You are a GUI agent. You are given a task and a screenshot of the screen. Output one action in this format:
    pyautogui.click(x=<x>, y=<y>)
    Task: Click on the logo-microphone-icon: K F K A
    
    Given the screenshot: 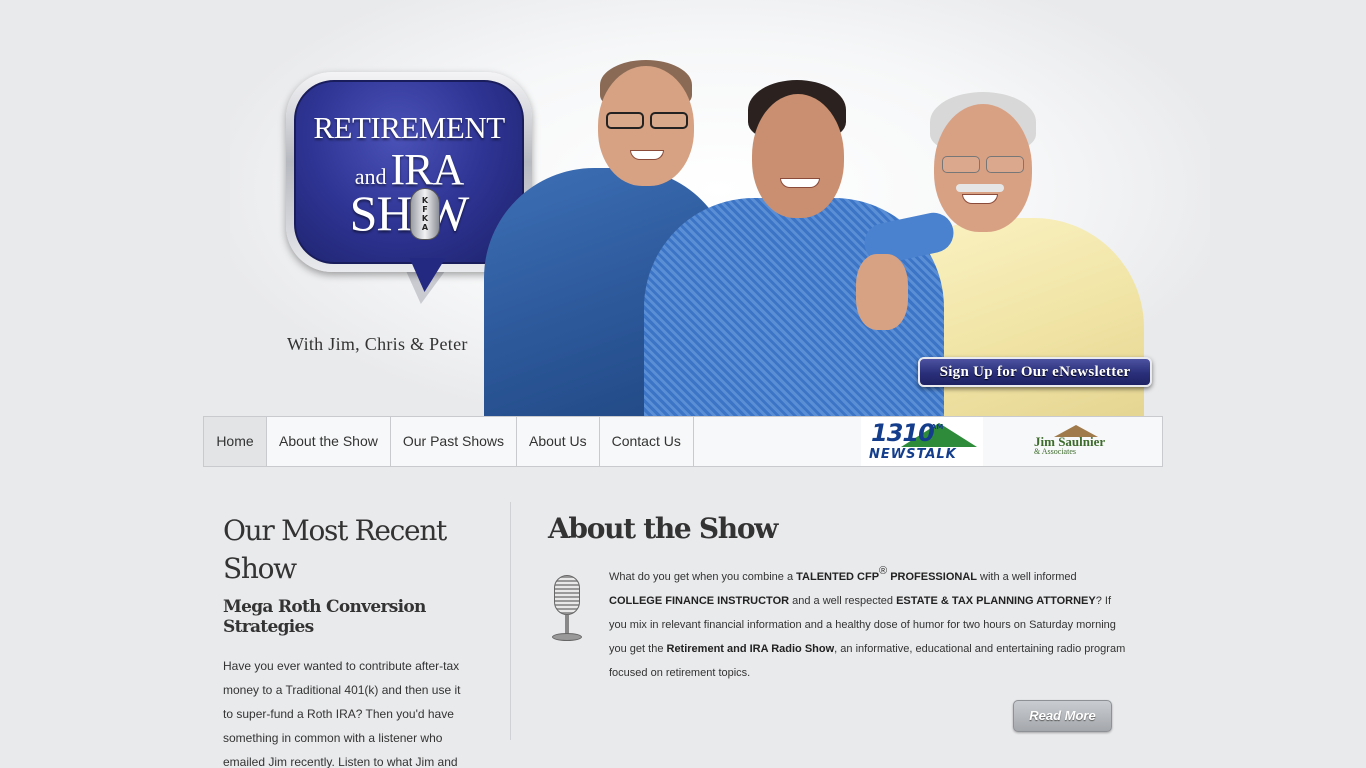 What is the action you would take?
    pyautogui.click(x=425, y=214)
    